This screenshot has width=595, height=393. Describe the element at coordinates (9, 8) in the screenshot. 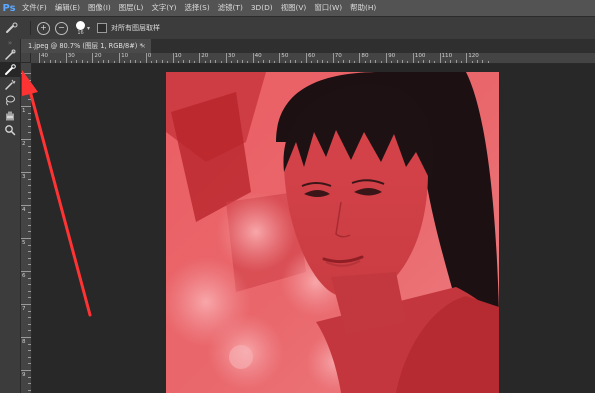

I see `photoshop-logo: Ps` at that location.